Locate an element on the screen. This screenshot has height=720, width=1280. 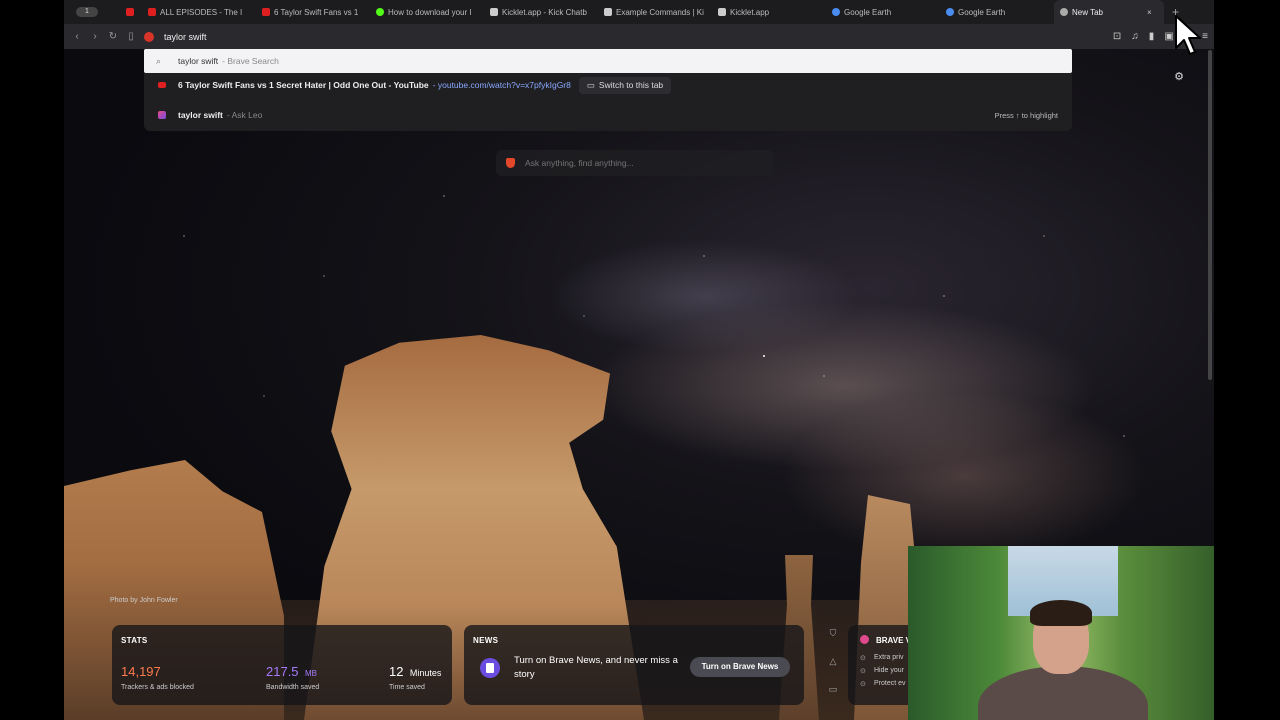
time-stat: 12 Minutes Time saved is located at coordinates (415, 677).